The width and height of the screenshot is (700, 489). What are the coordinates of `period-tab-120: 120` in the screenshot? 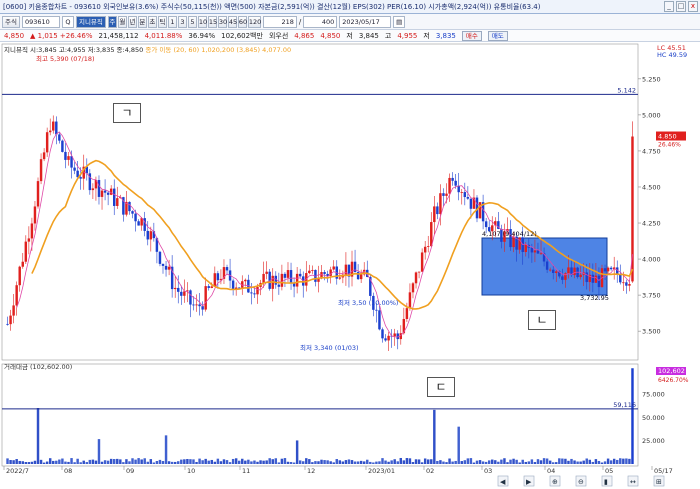 It's located at (254, 21).